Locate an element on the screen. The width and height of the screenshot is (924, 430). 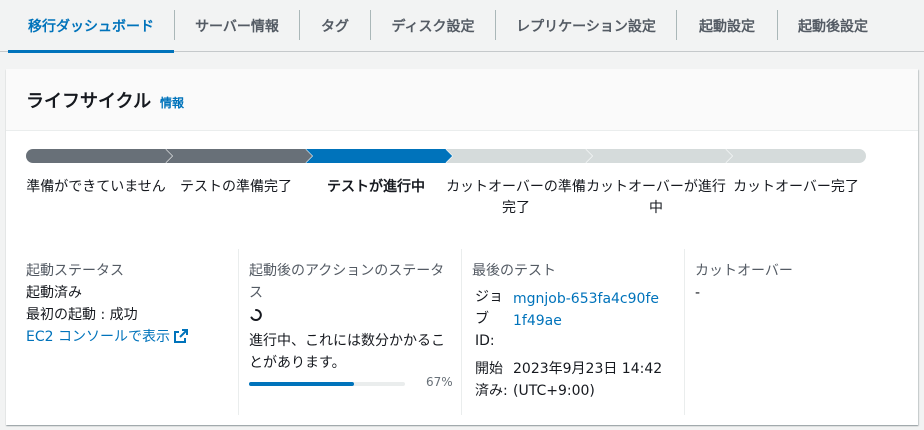
tab-tags: タグ is located at coordinates (335, 26).